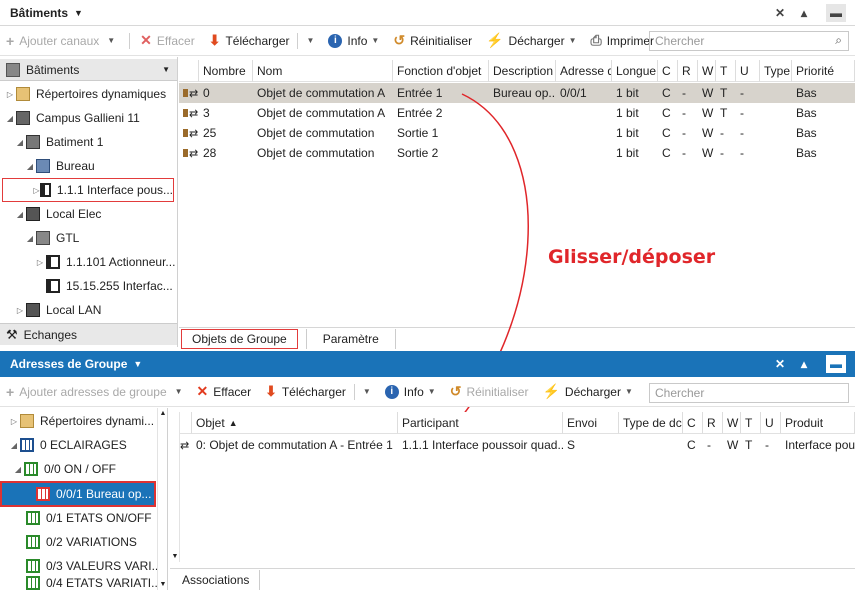 This screenshot has height=590, width=855. Describe the element at coordinates (584, 71) in the screenshot. I see `column-header: Adresse d` at that location.